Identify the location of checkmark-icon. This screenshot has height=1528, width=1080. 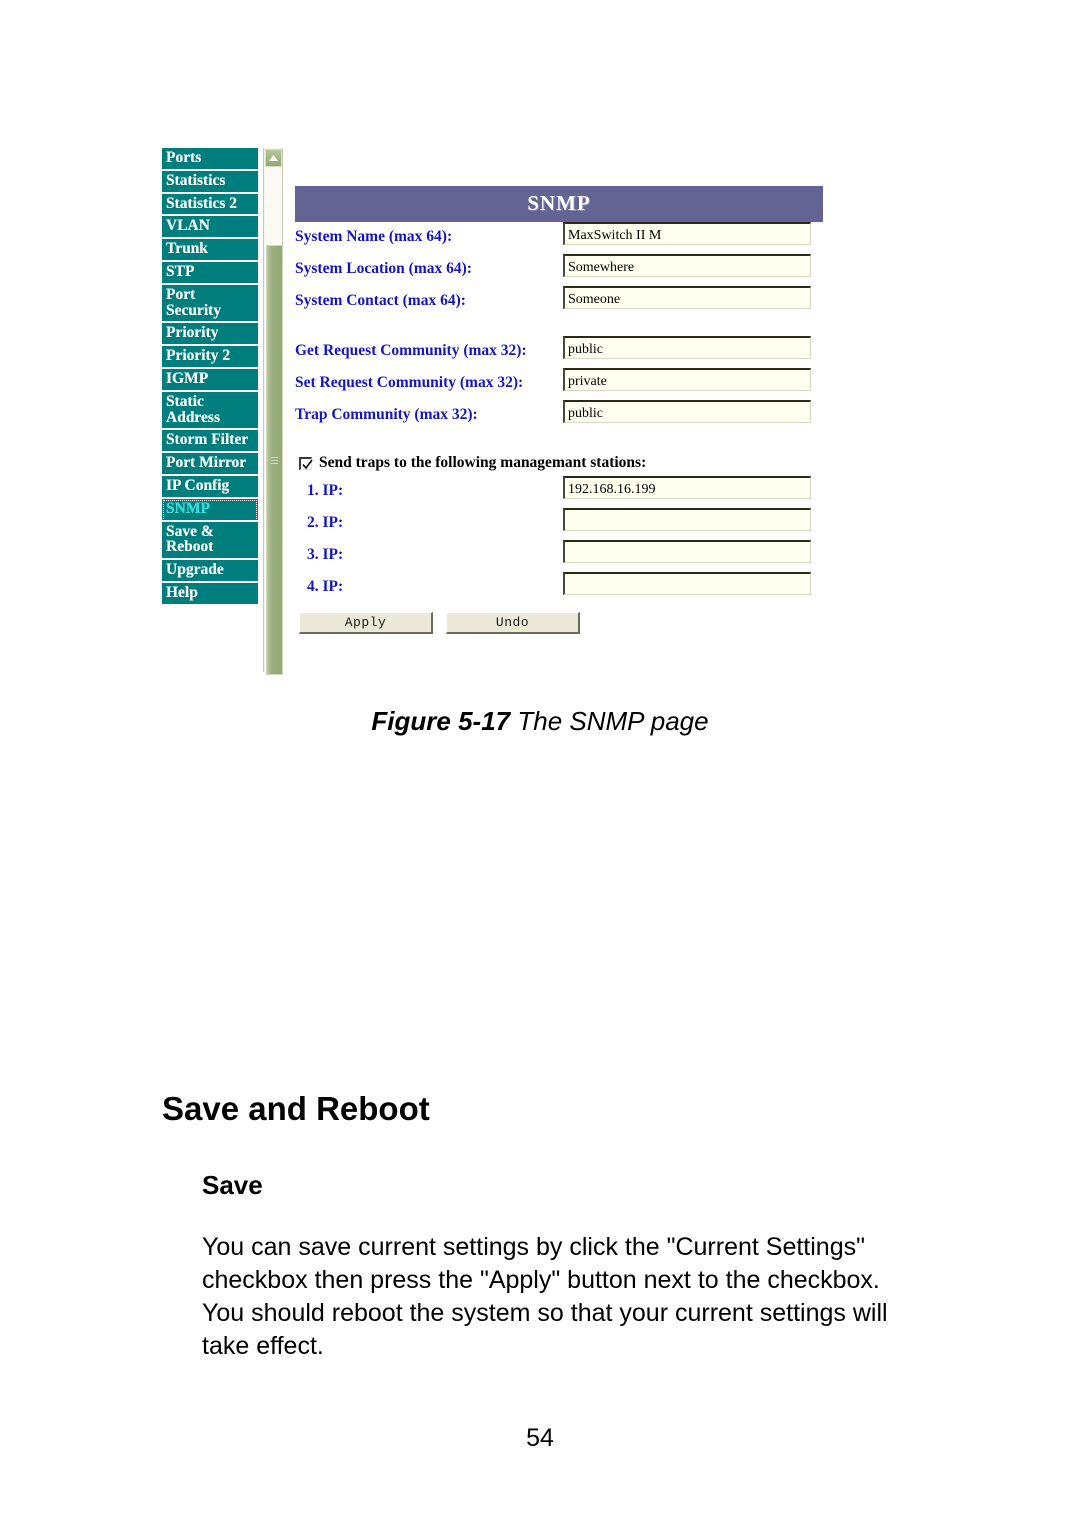
(307, 464).